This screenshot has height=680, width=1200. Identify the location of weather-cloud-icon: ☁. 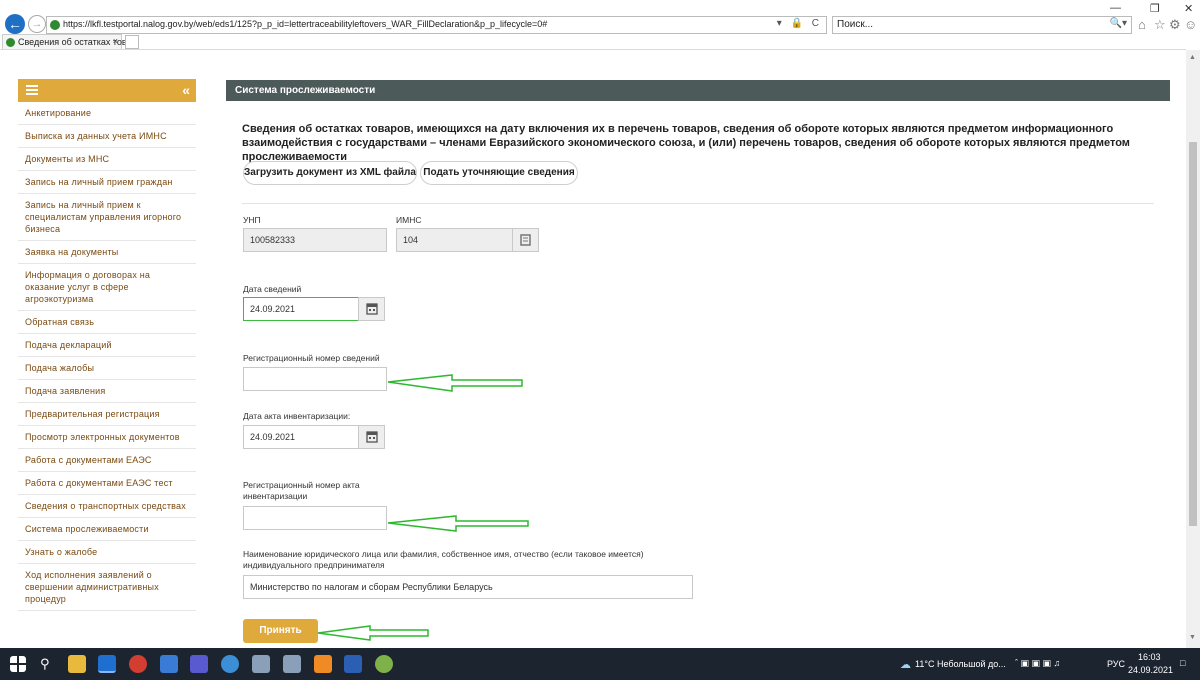
(905, 664).